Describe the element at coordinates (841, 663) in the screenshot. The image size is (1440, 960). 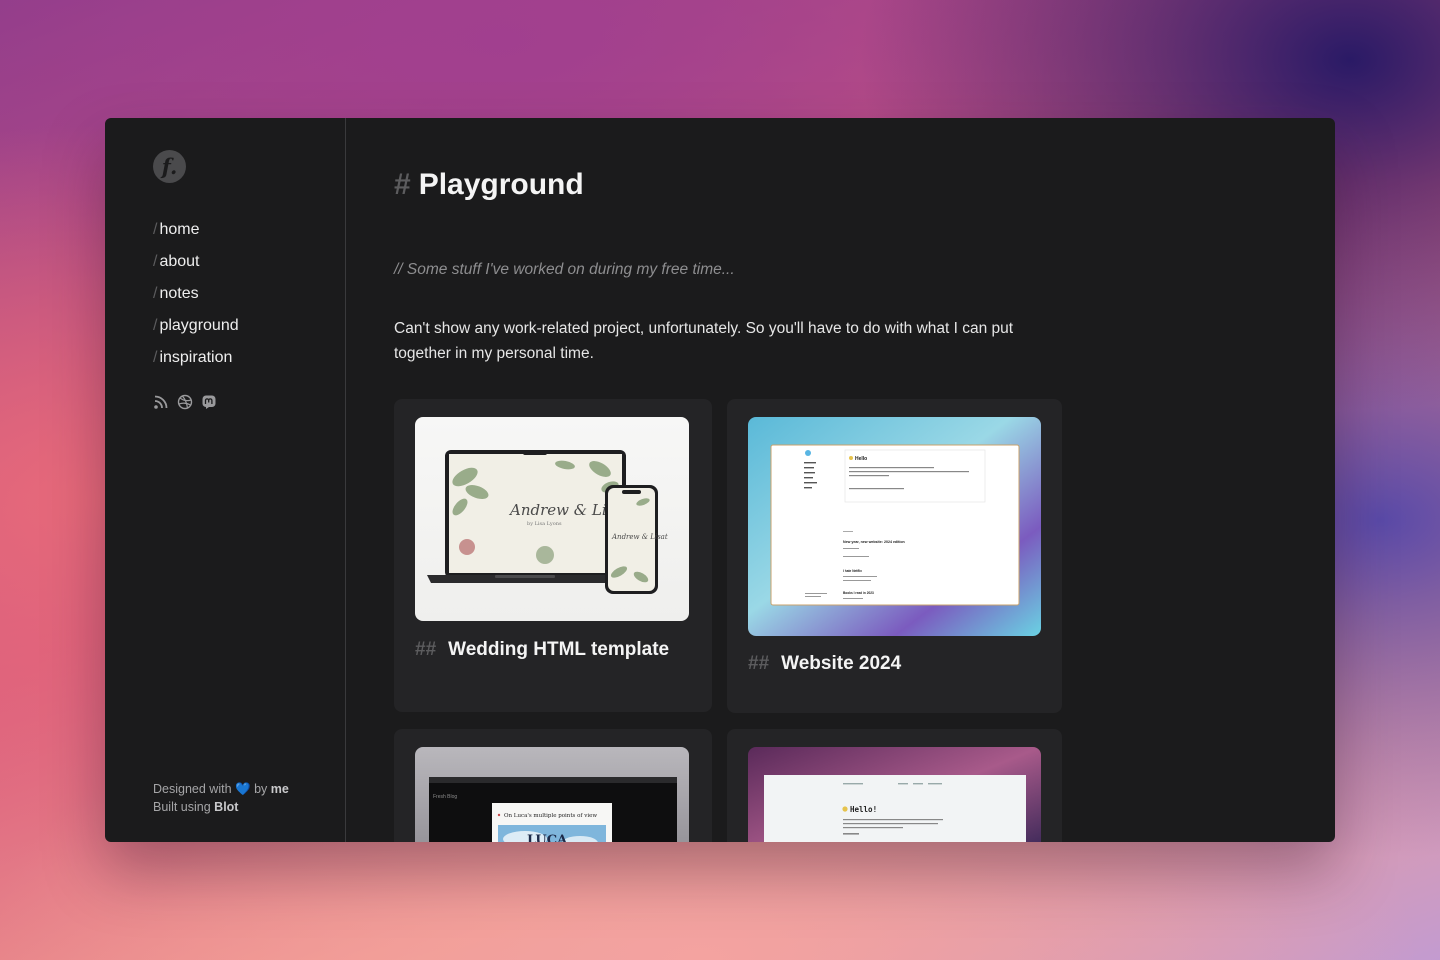
I see `card-title-text: Website 2024` at that location.